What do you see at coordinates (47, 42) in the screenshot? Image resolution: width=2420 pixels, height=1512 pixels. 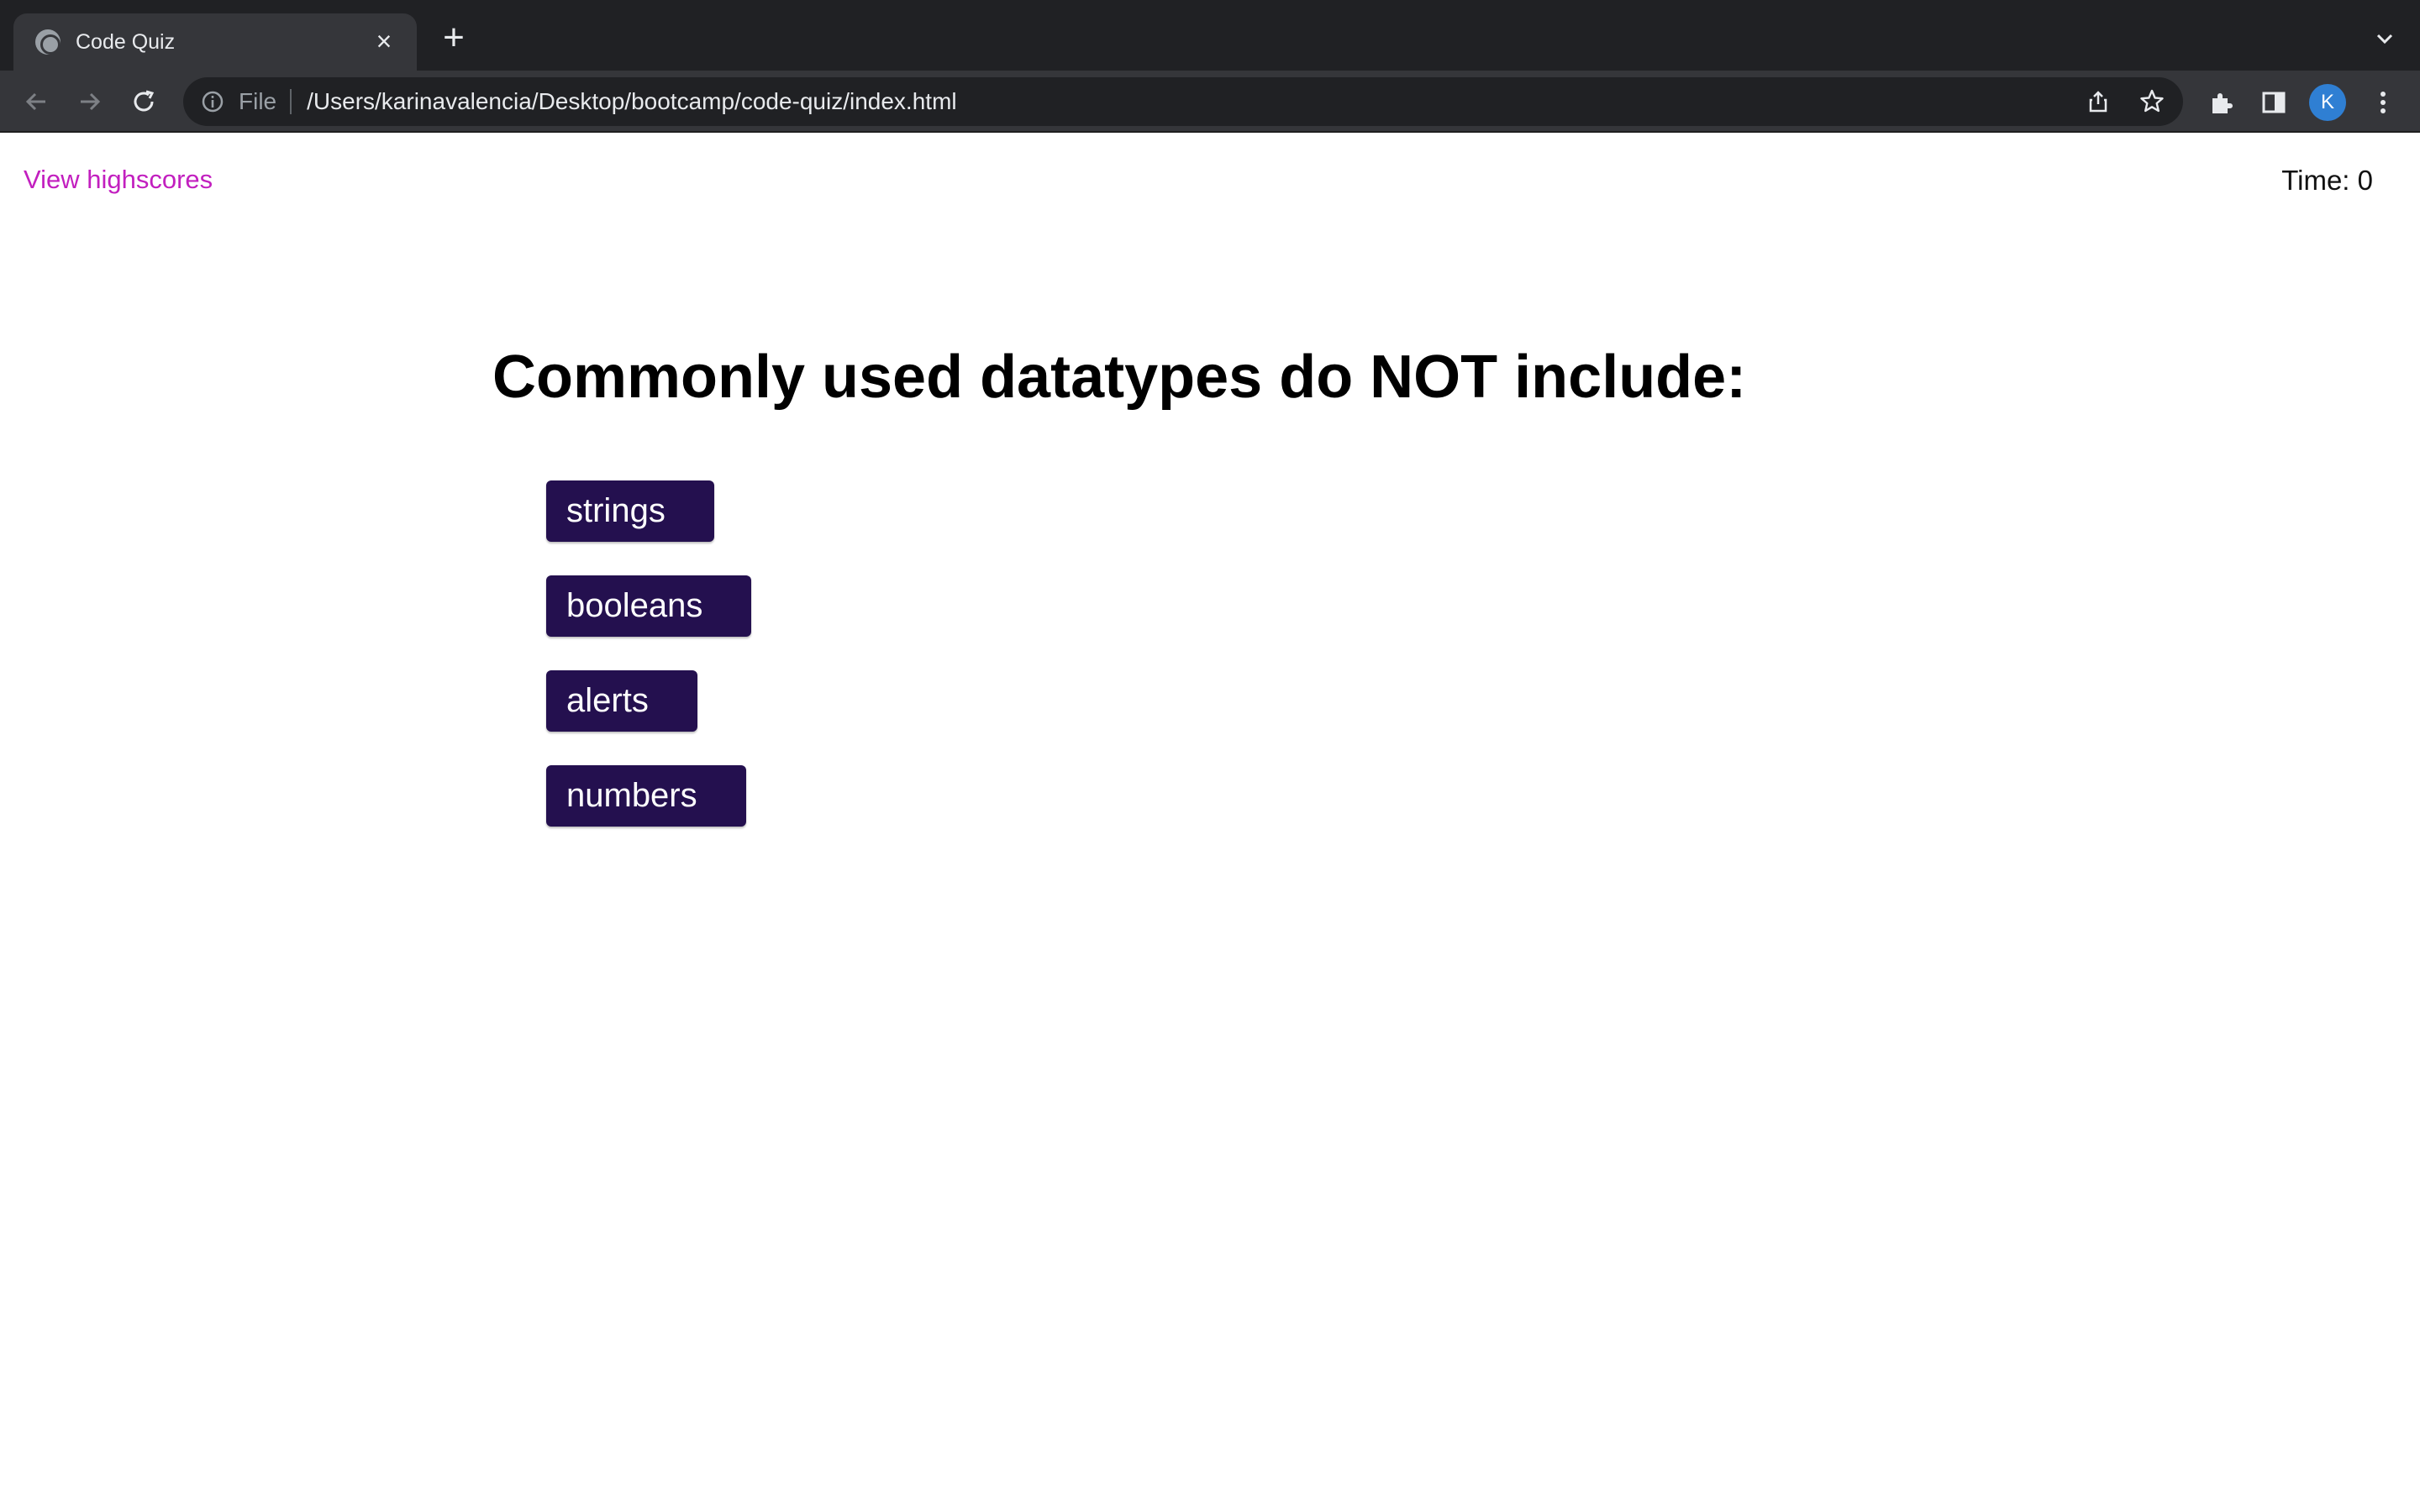 I see `globe-icon` at bounding box center [47, 42].